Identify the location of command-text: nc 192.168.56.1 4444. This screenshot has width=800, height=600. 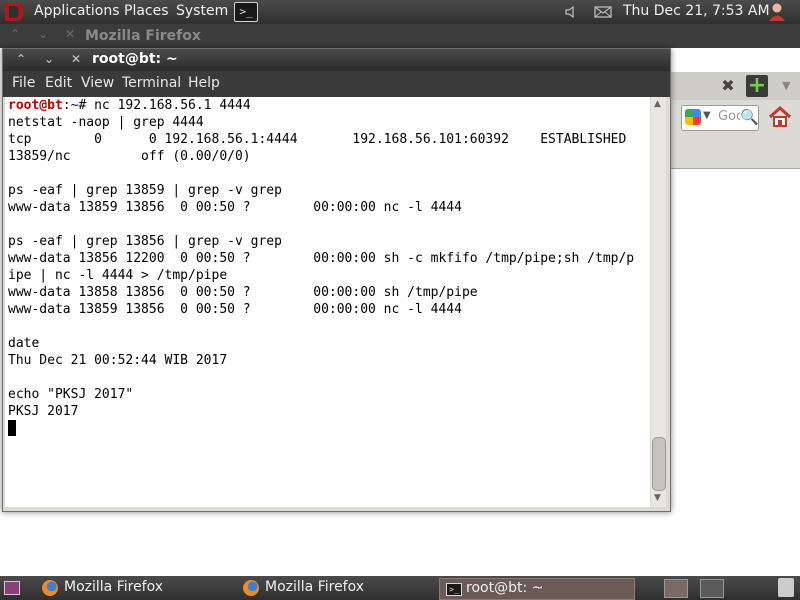
(172, 105).